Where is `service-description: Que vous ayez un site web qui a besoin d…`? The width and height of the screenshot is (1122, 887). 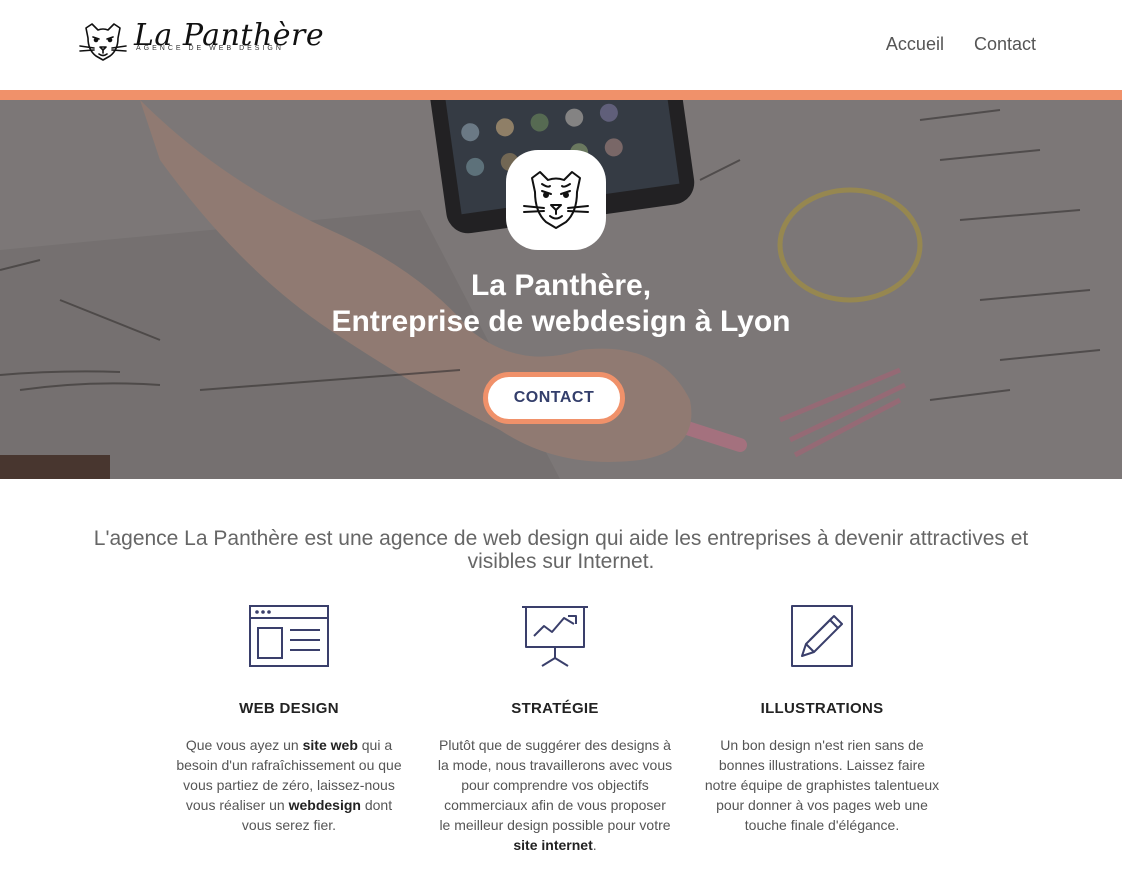
service-description: Que vous ayez un site web qui a besoin d… is located at coordinates (289, 785).